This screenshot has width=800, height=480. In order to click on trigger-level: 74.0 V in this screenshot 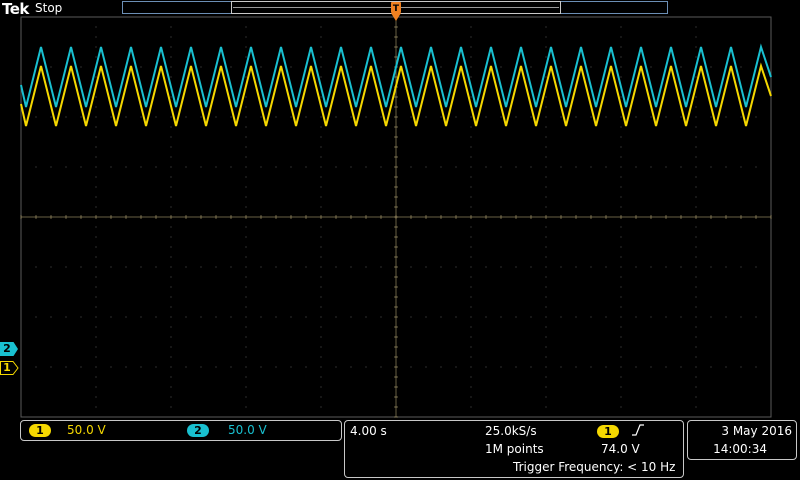, I will do `click(620, 449)`.